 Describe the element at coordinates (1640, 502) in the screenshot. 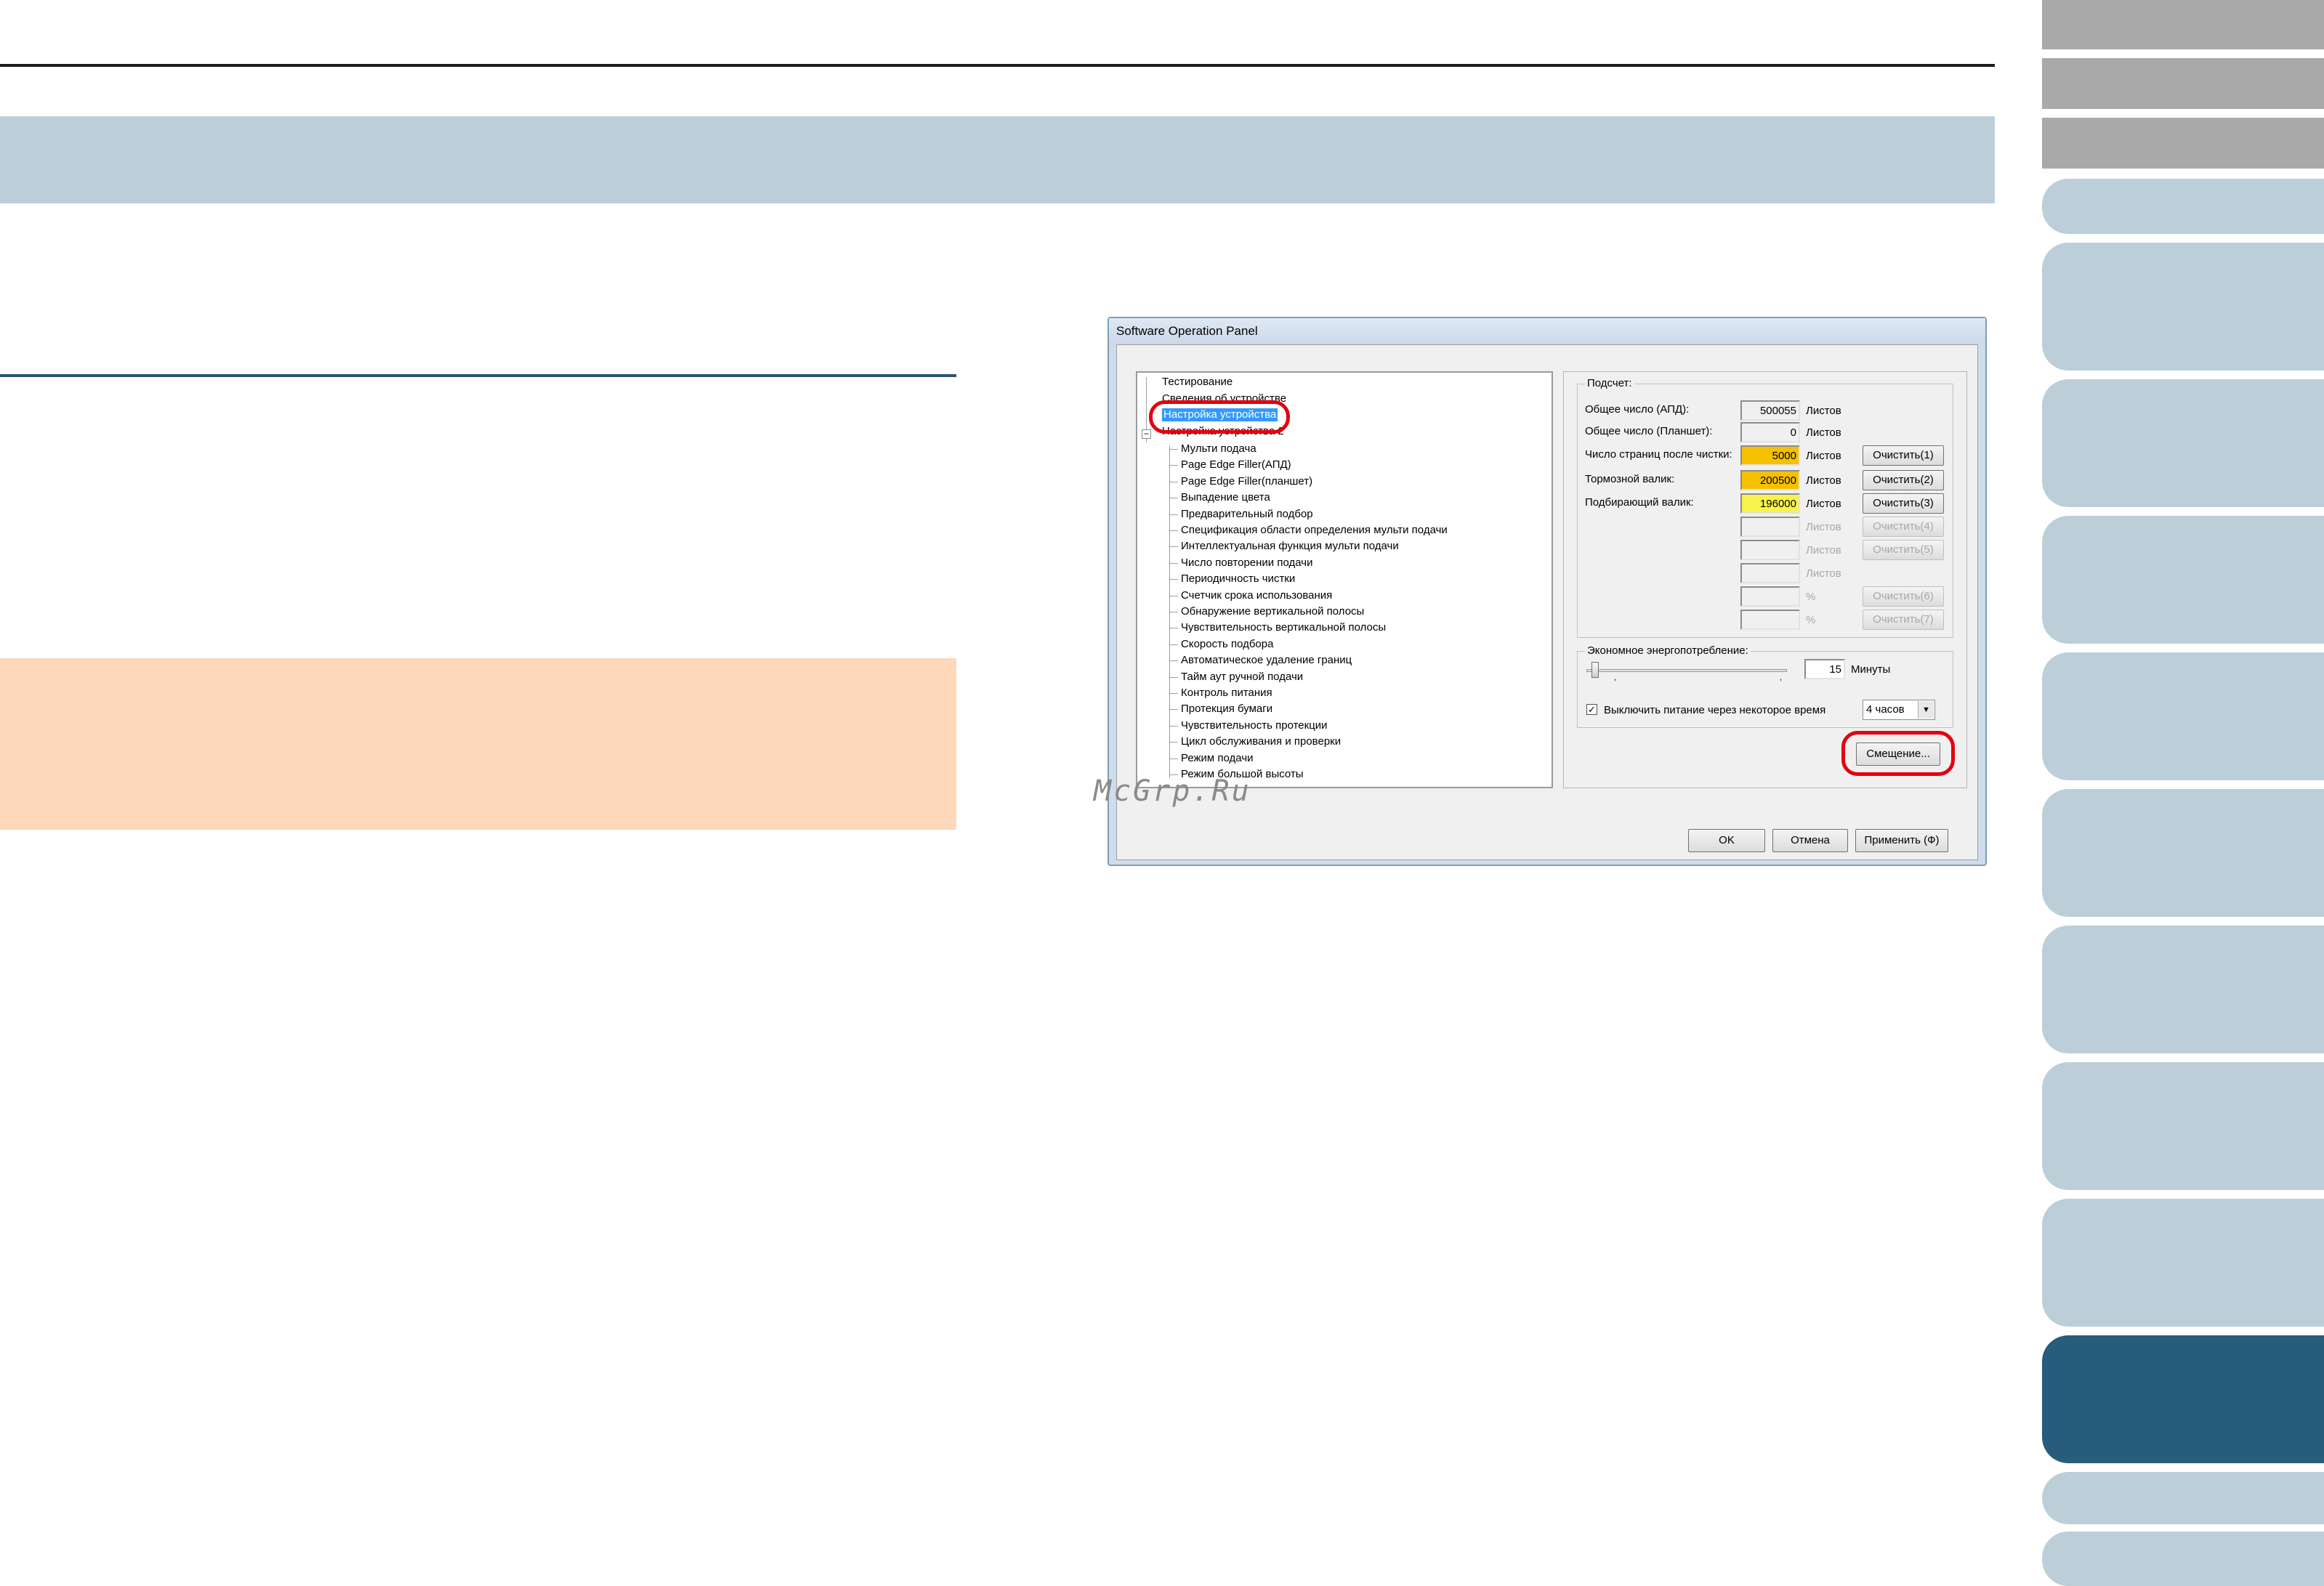

I see `counter-label: Подбирающий валик:` at that location.